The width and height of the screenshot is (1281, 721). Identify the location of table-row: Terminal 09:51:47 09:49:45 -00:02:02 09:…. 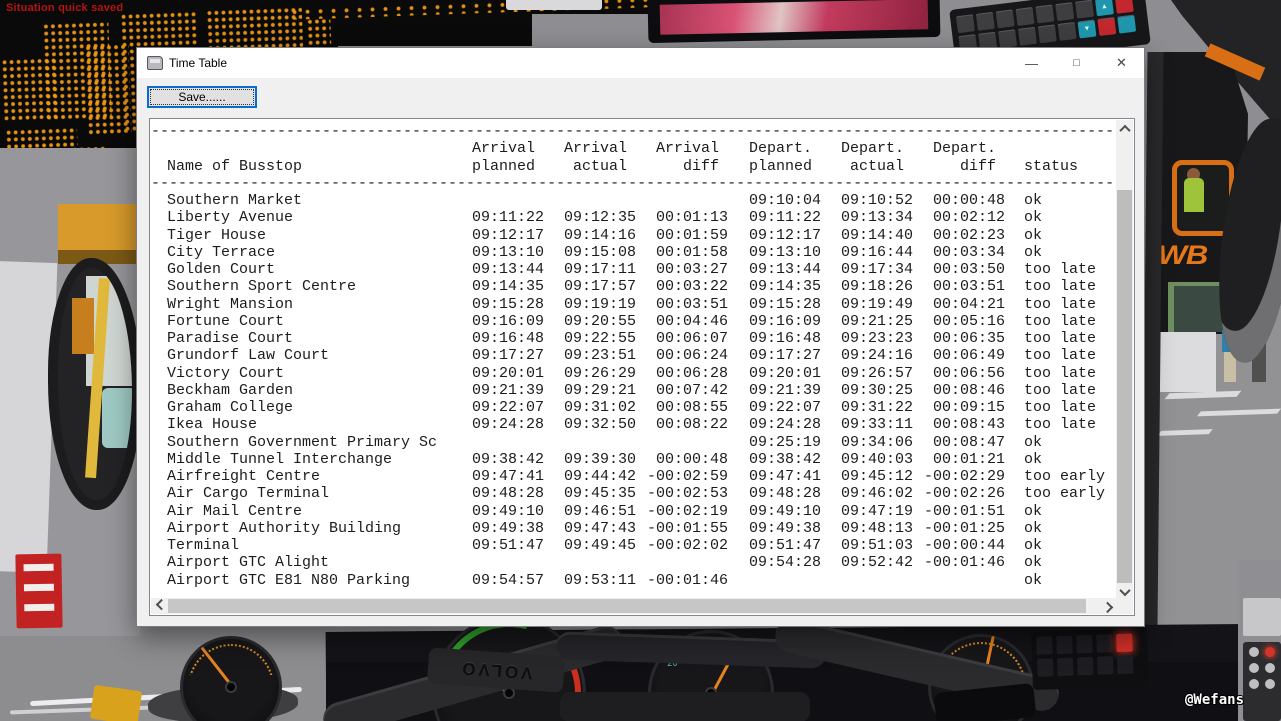
(605, 545).